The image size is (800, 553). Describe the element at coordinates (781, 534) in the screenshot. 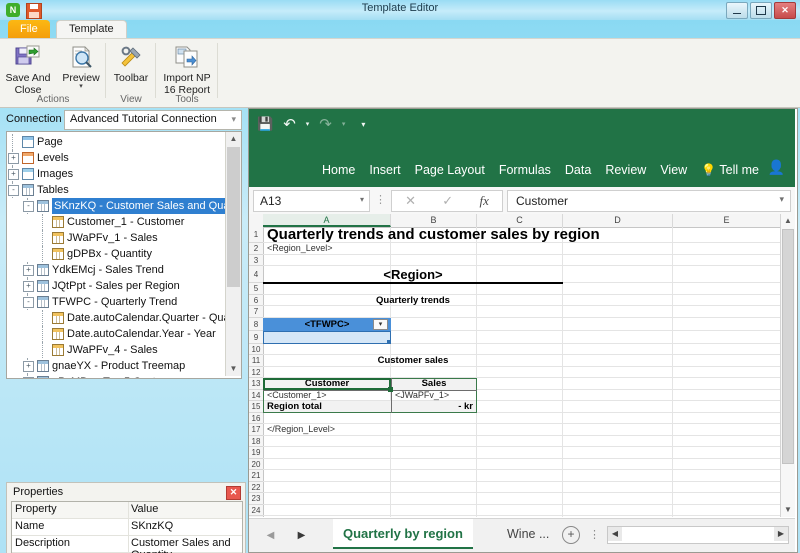

I see `scroll-right-icon: ▶` at that location.